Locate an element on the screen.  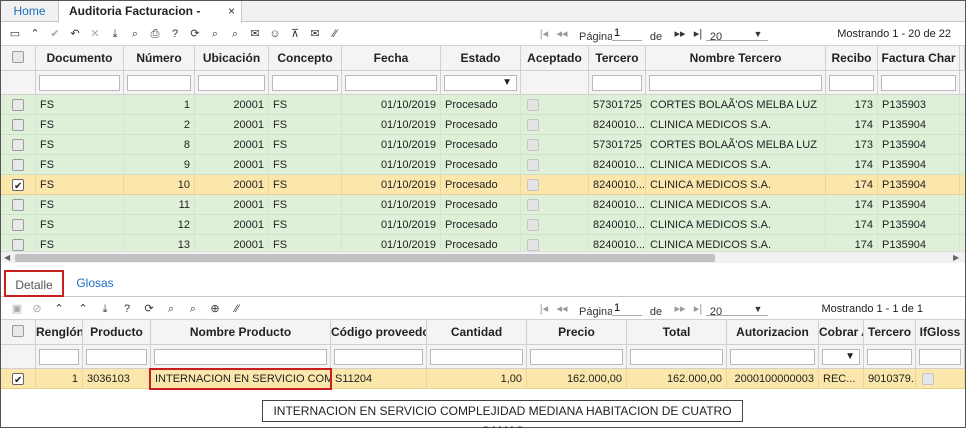
filter-nombre-producto-input is located at coordinates (240, 357).